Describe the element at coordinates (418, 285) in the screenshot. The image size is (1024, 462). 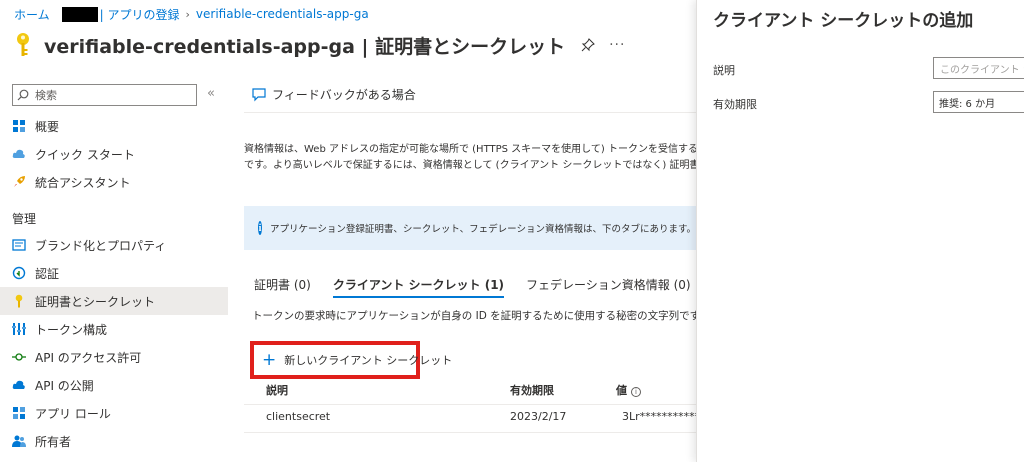
I see `tab-client-secrets: クライアント シークレット (1)` at that location.